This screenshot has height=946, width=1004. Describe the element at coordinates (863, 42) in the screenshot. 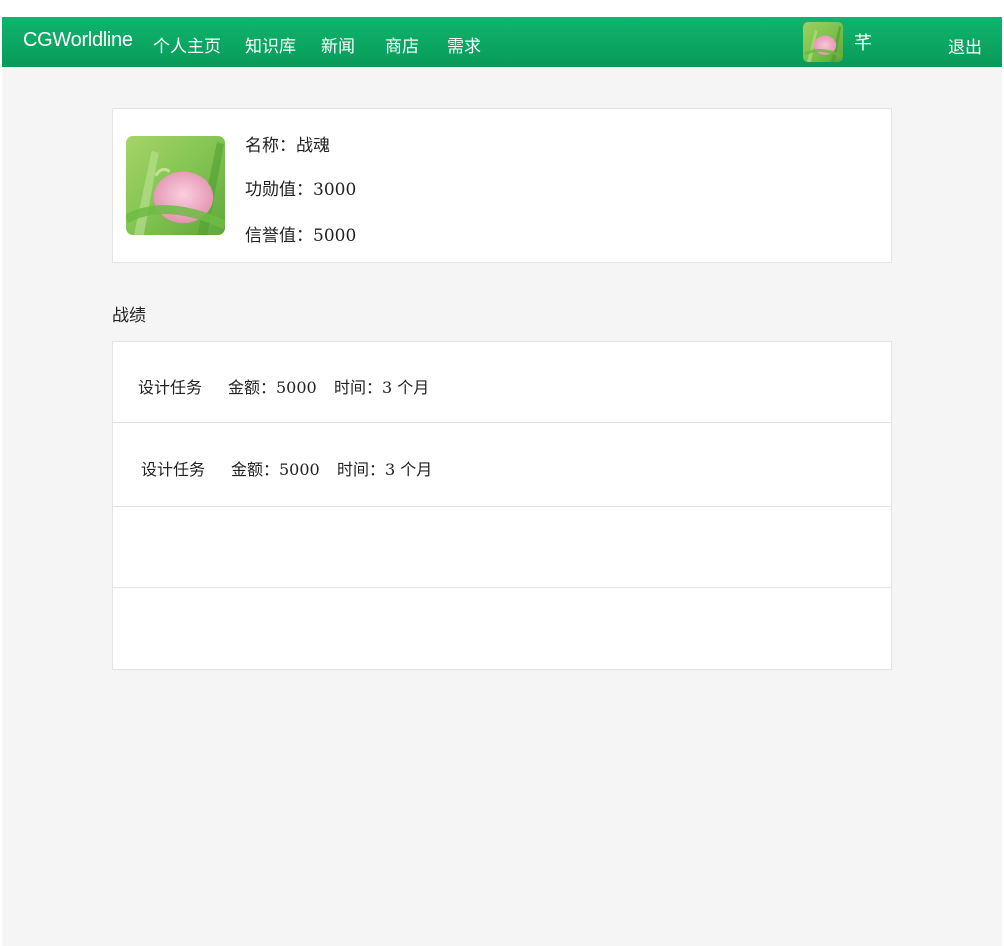

I see `user-name: 芊` at that location.